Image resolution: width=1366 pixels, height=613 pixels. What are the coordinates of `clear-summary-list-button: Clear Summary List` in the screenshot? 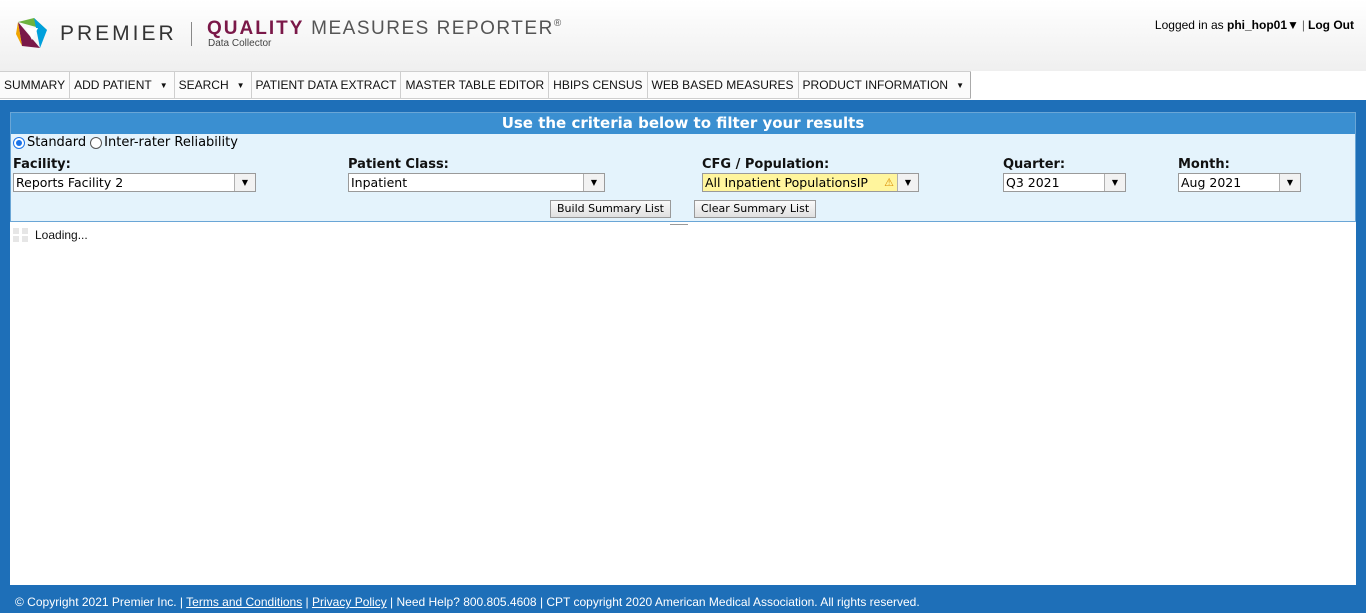 It's located at (755, 209).